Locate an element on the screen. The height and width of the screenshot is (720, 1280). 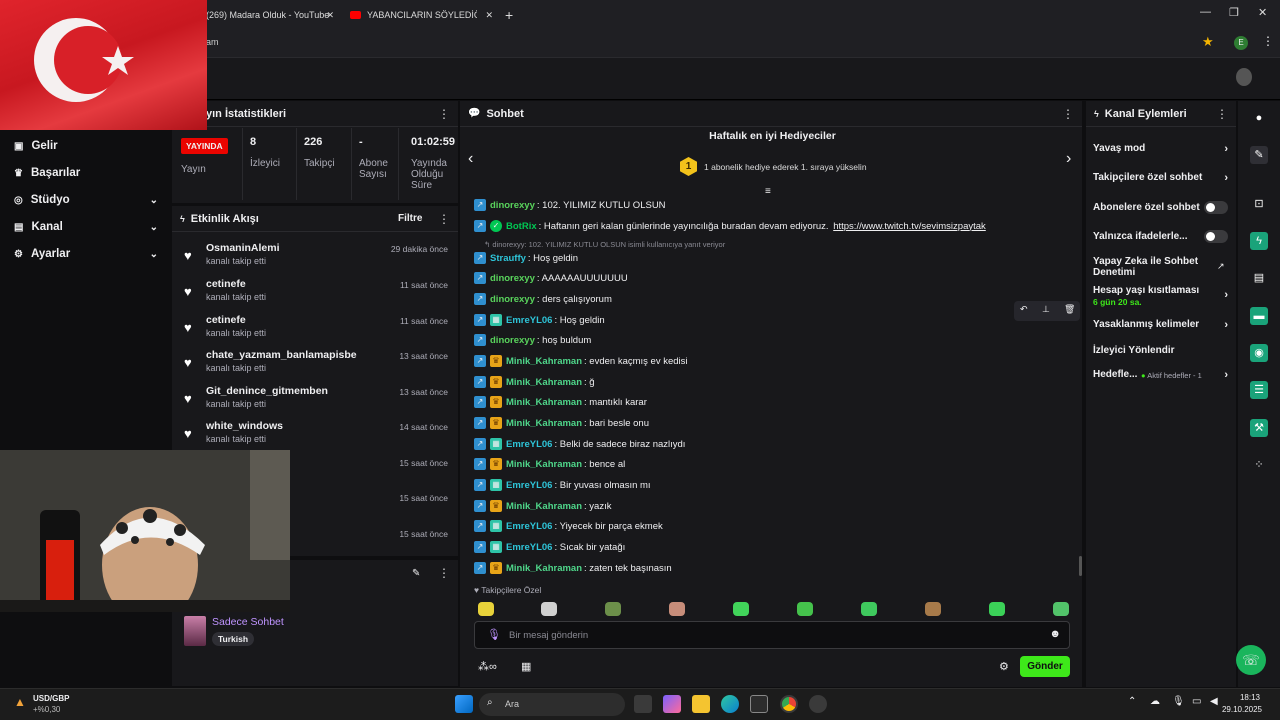
profile-avatar: E is located at coordinates (1241, 43).